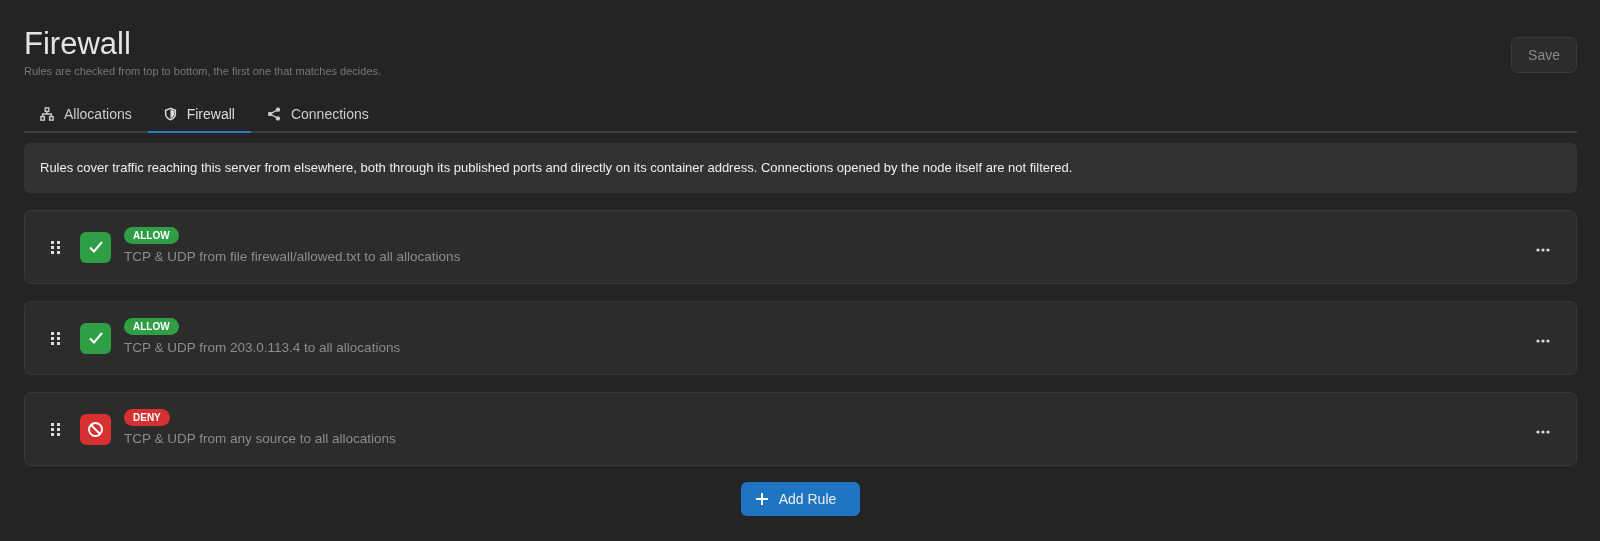 Image resolution: width=1600 pixels, height=541 pixels. Describe the element at coordinates (78, 44) in the screenshot. I see `page-title: Firewall` at that location.